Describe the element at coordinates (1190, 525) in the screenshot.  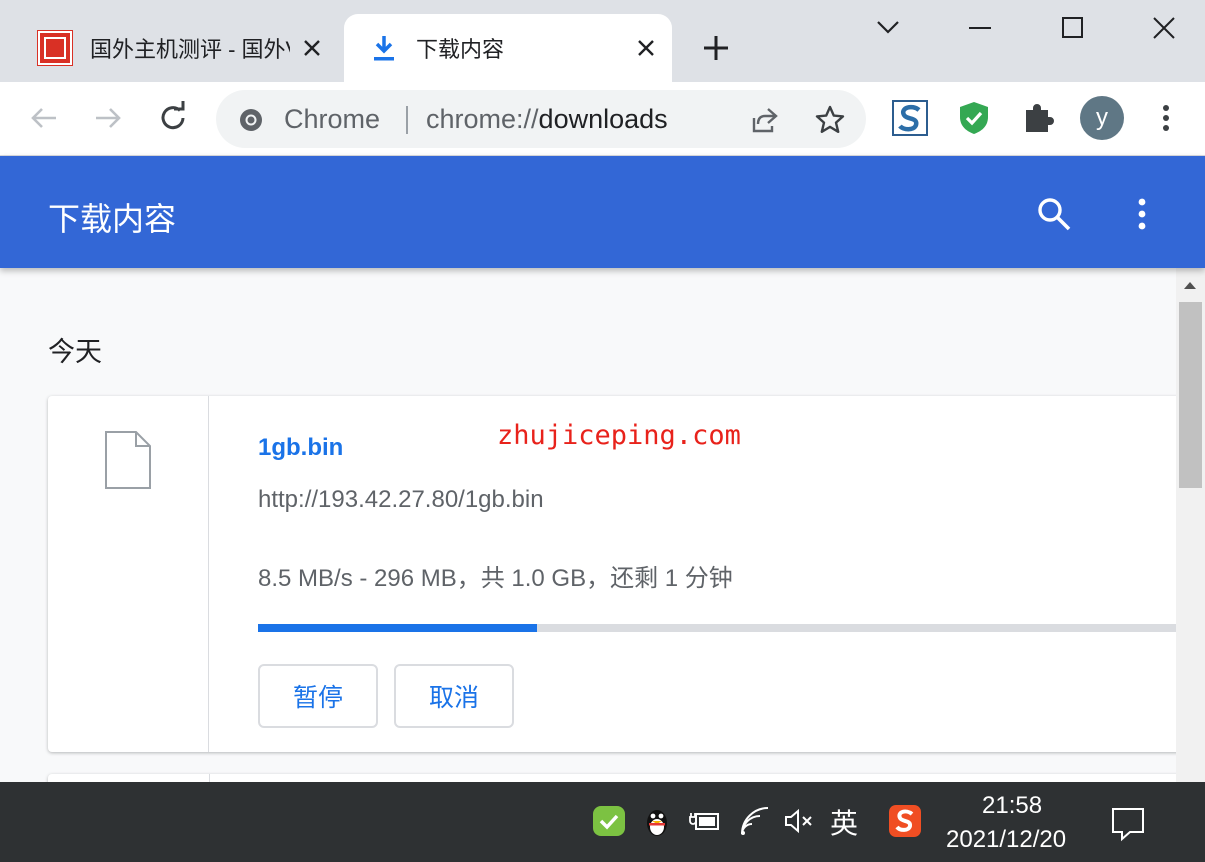
I see `page-scrollbar` at that location.